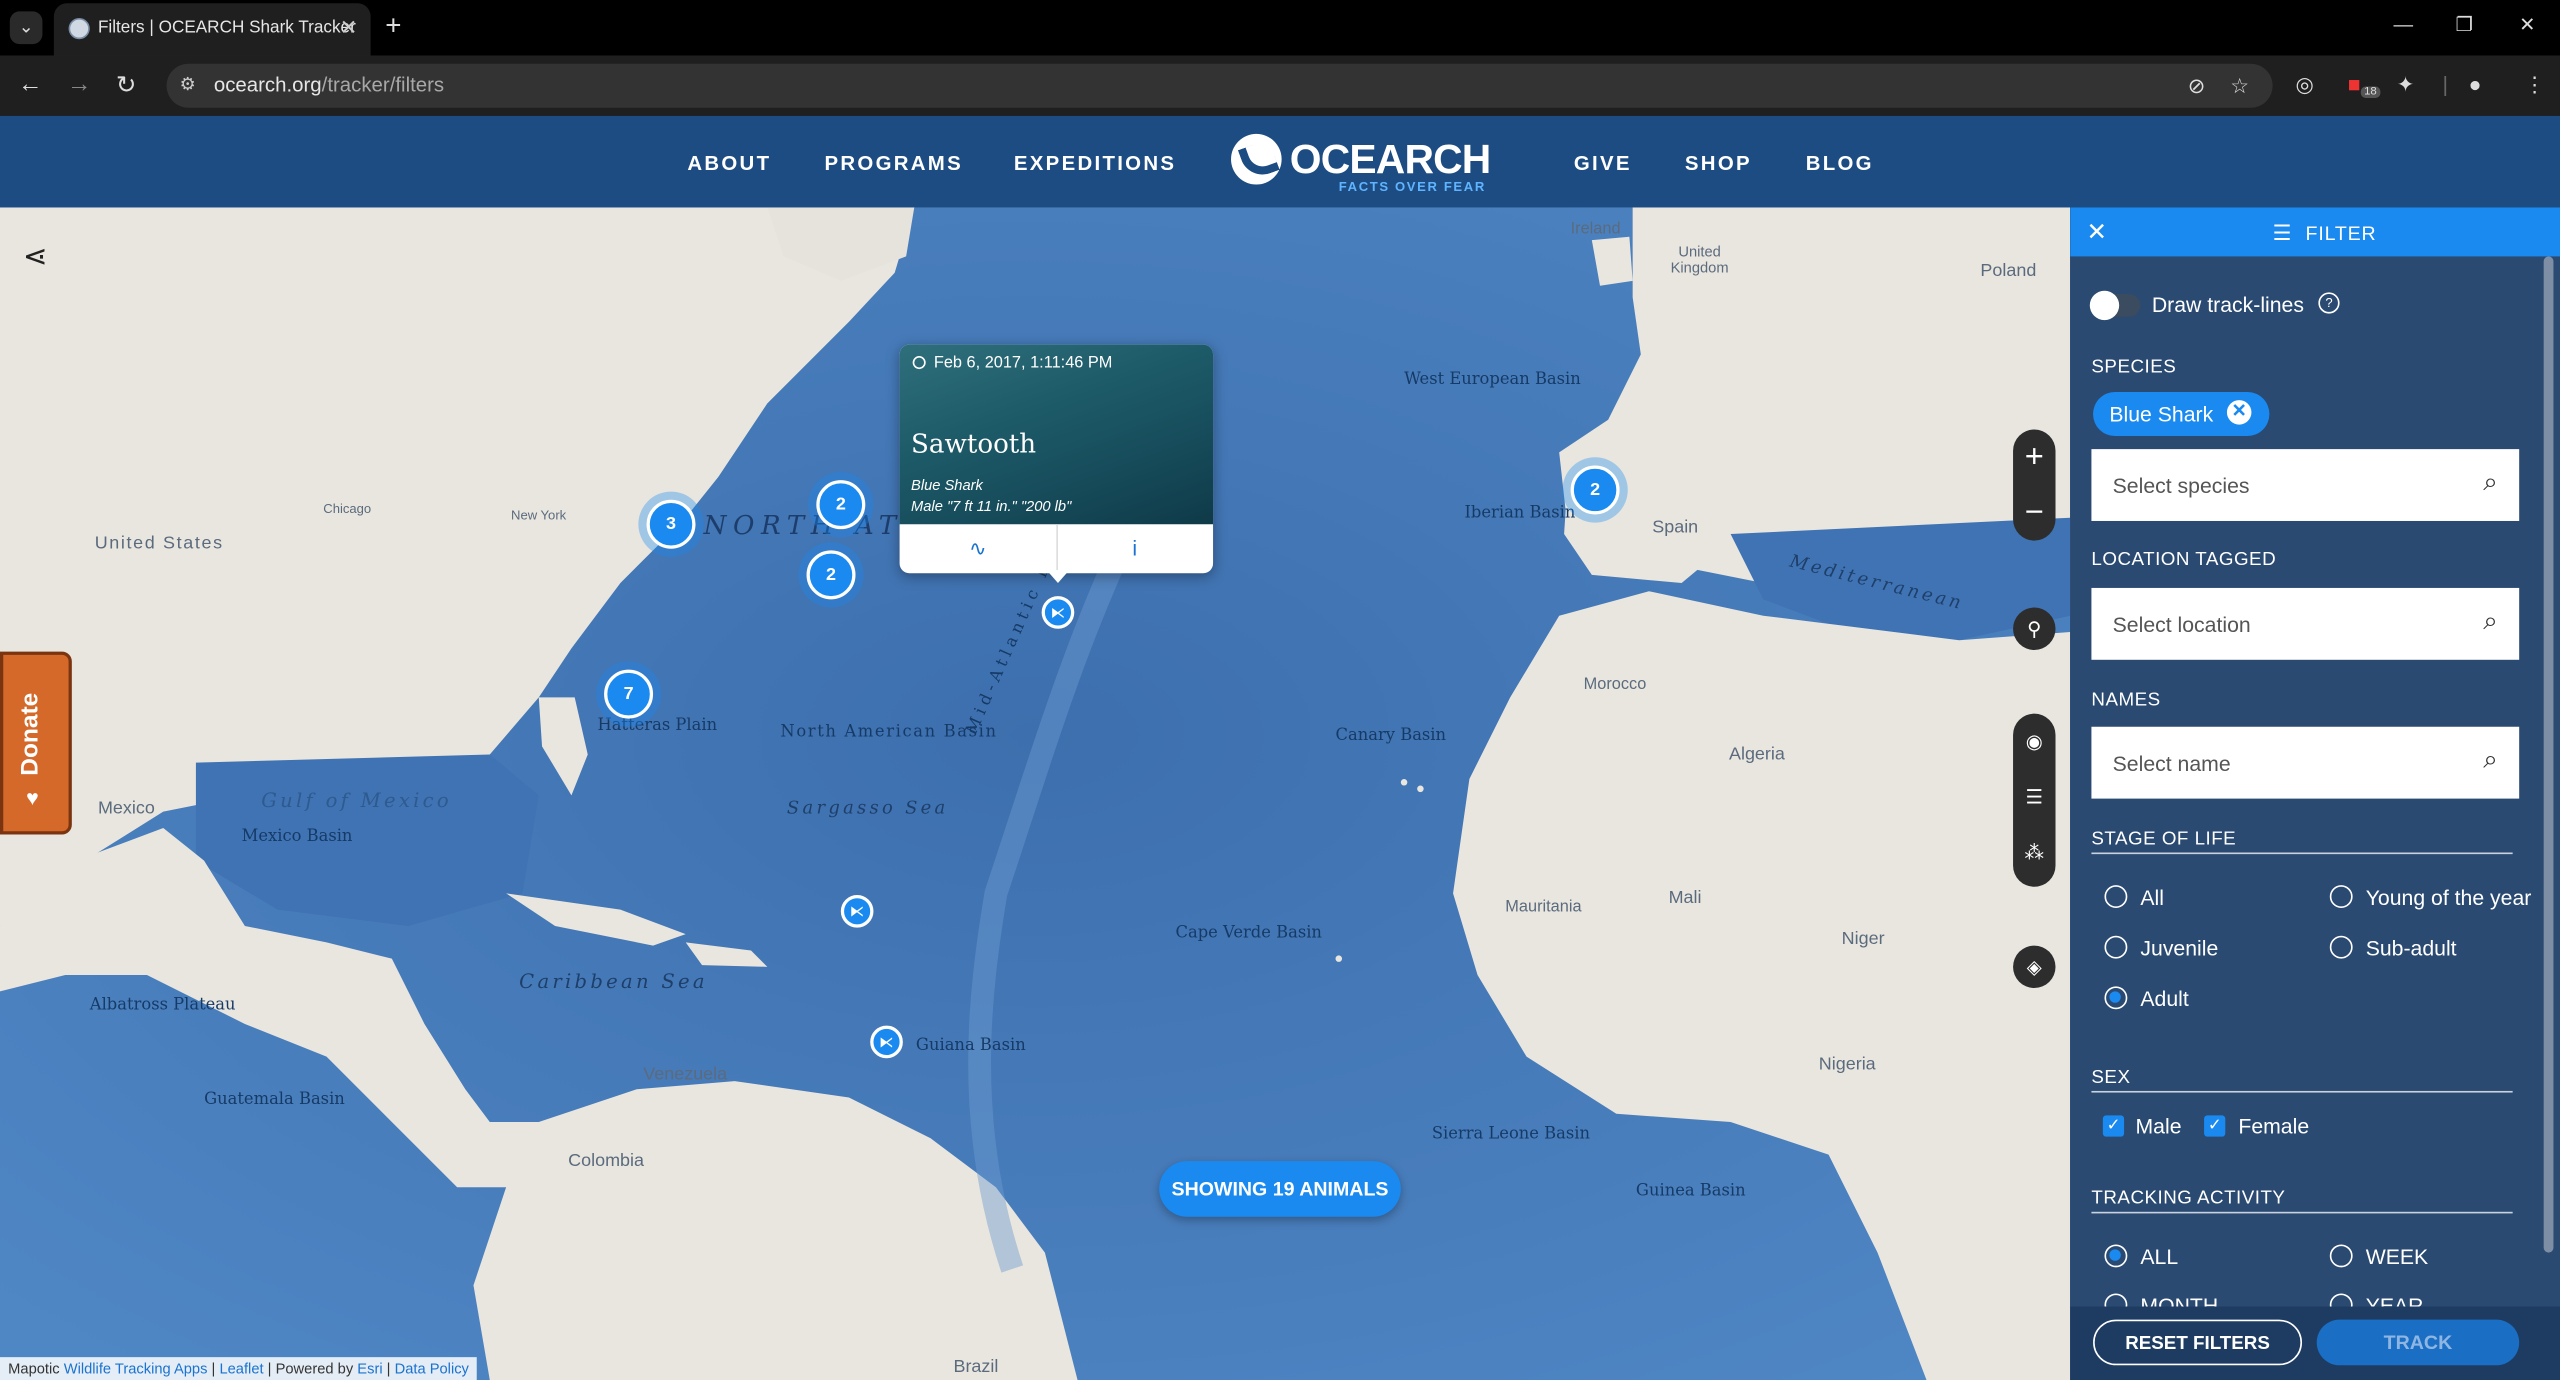  I want to click on layers-icon: ◈, so click(2034, 967).